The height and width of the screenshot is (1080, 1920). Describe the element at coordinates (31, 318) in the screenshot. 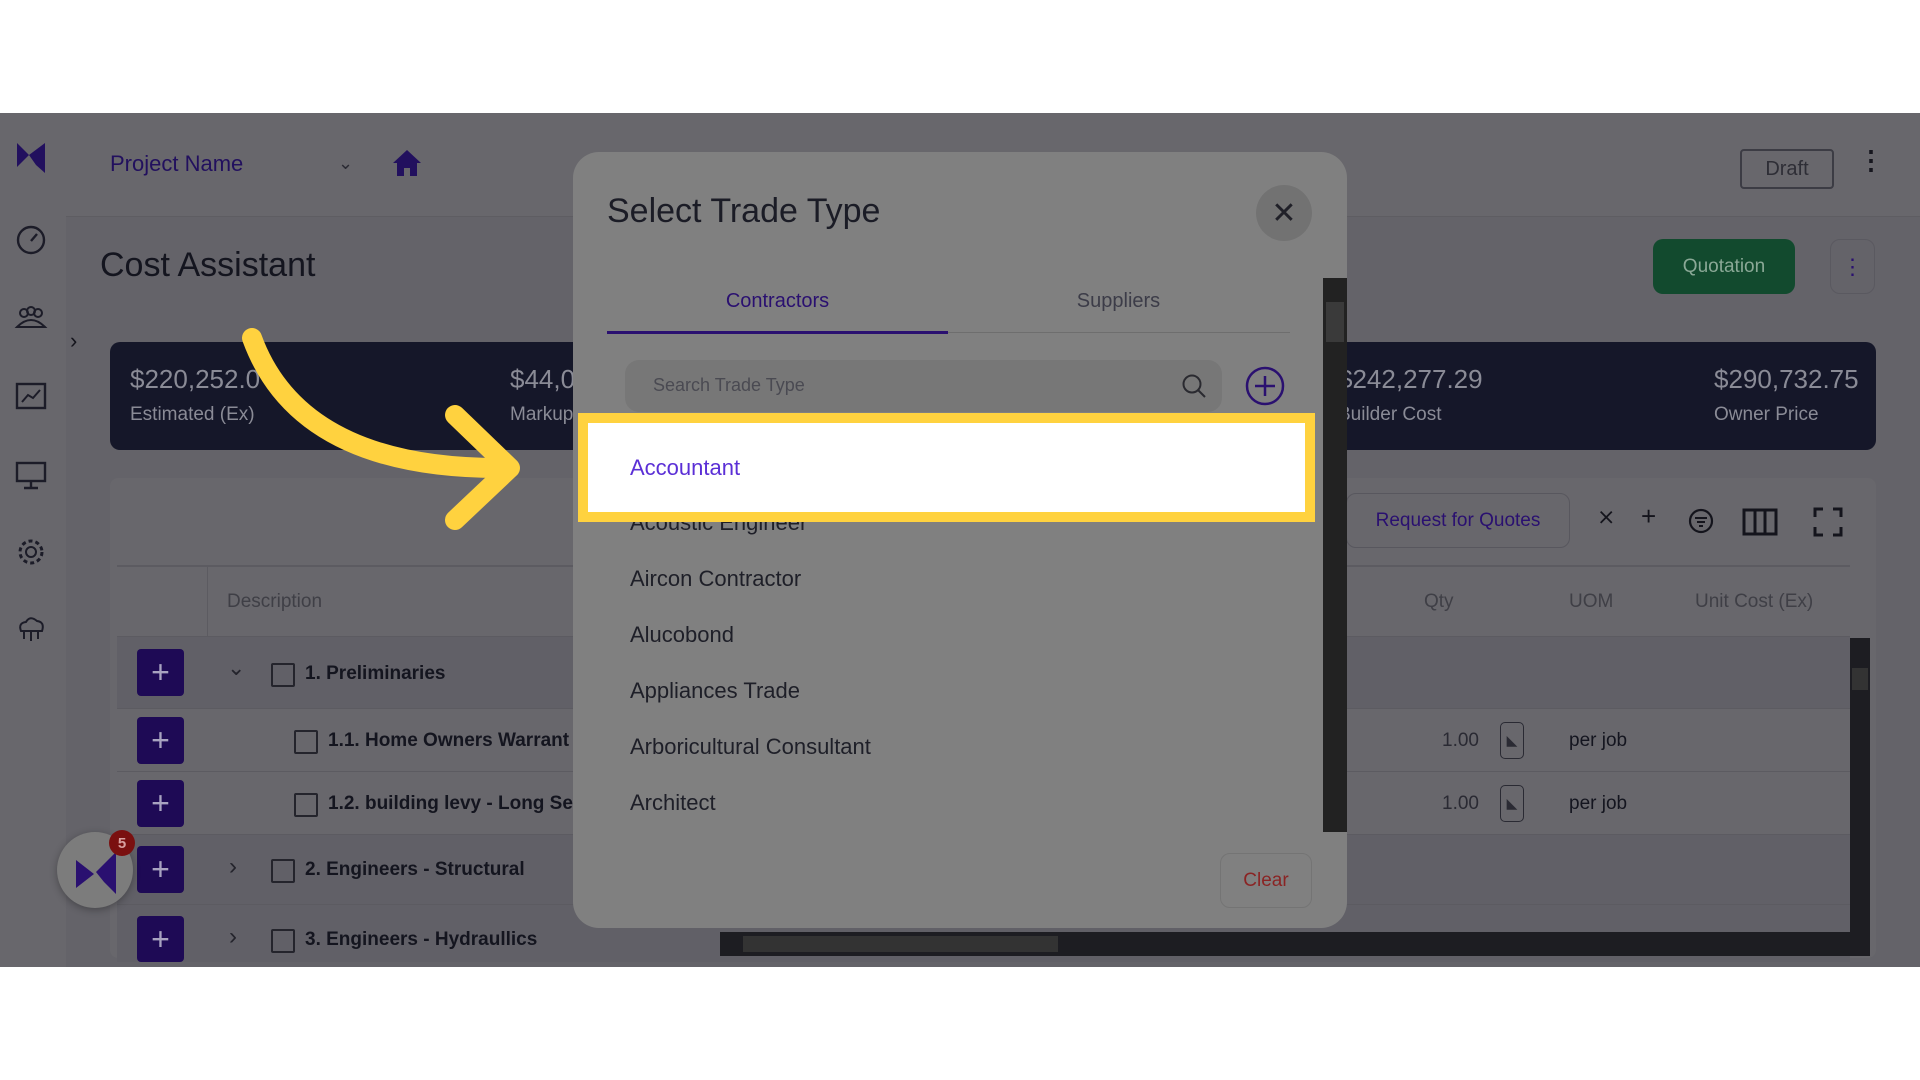

I see `team-icon` at that location.